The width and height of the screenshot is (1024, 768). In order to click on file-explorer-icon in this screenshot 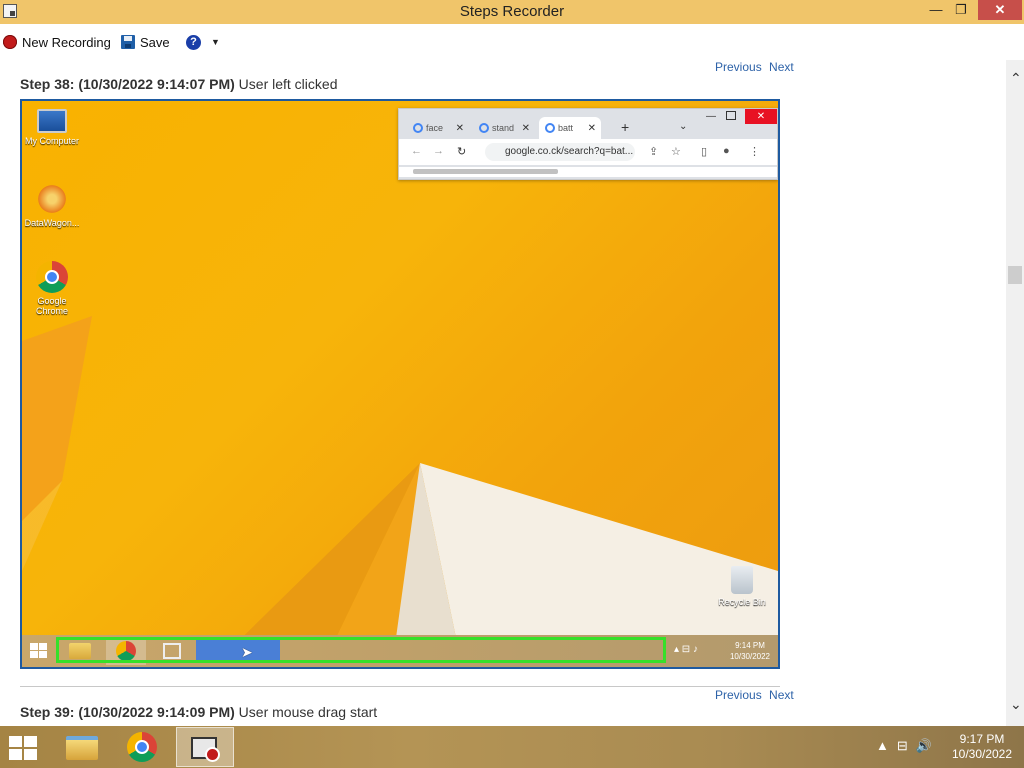, I will do `click(82, 748)`.